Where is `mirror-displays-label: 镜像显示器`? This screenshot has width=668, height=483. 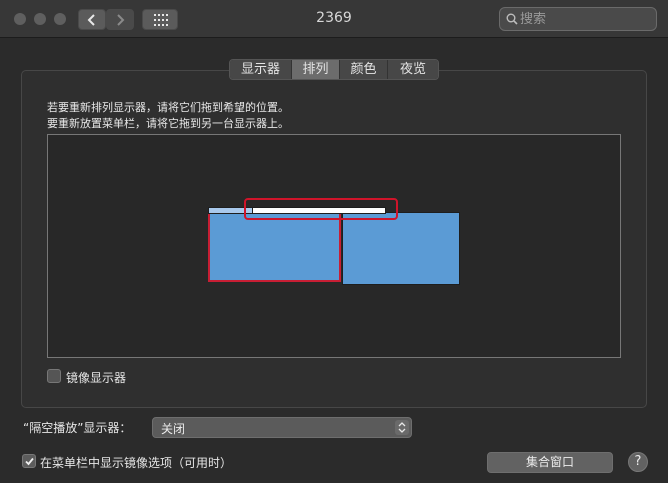
mirror-displays-label: 镜像显示器 is located at coordinates (96, 377).